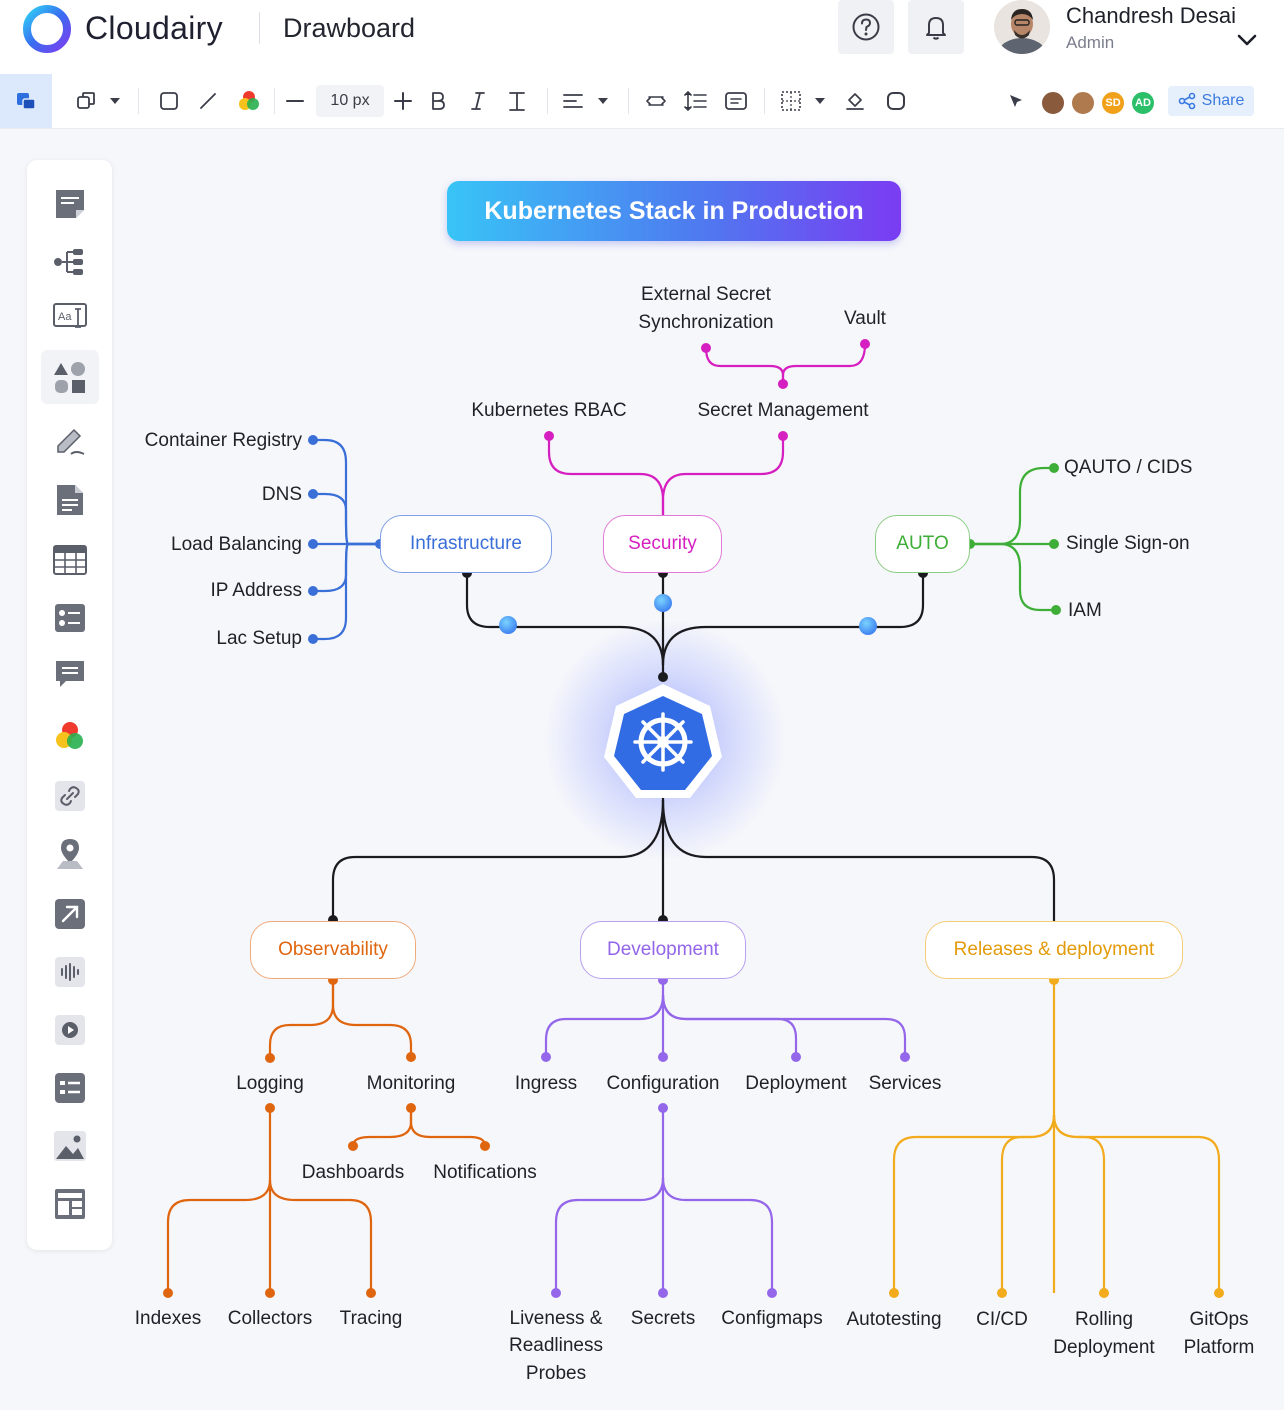  What do you see at coordinates (546, 1083) in the screenshot?
I see `leaf-ingress: Ingress` at bounding box center [546, 1083].